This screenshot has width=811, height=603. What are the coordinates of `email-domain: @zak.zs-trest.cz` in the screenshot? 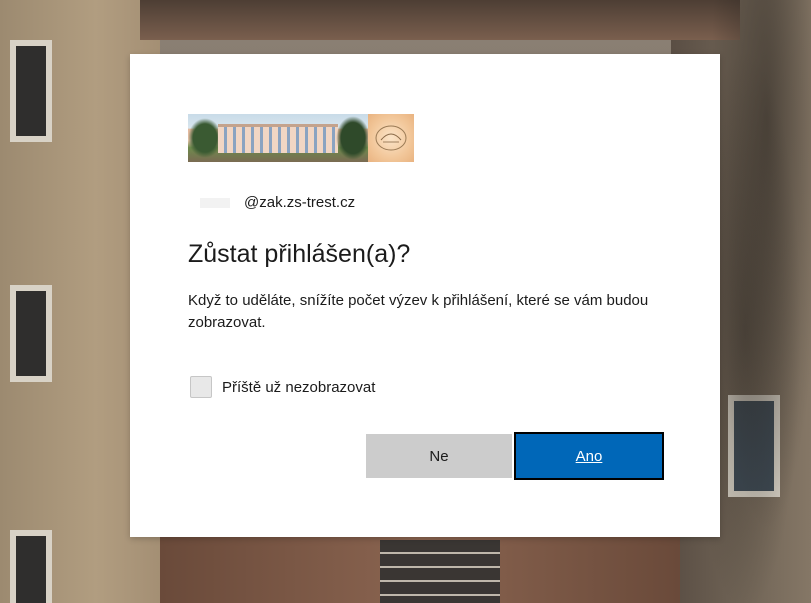 It's located at (300, 202).